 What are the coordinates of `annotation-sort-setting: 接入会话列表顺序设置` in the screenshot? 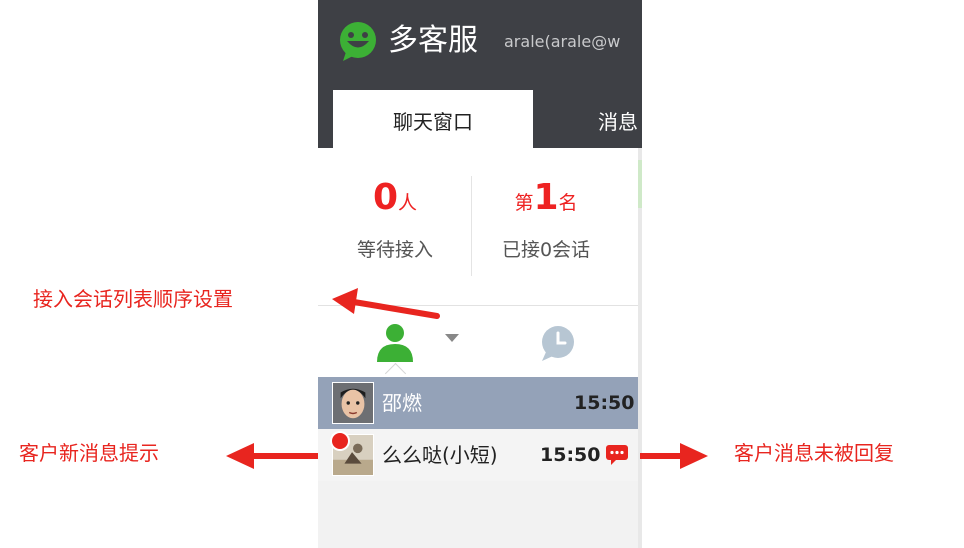 It's located at (133, 299).